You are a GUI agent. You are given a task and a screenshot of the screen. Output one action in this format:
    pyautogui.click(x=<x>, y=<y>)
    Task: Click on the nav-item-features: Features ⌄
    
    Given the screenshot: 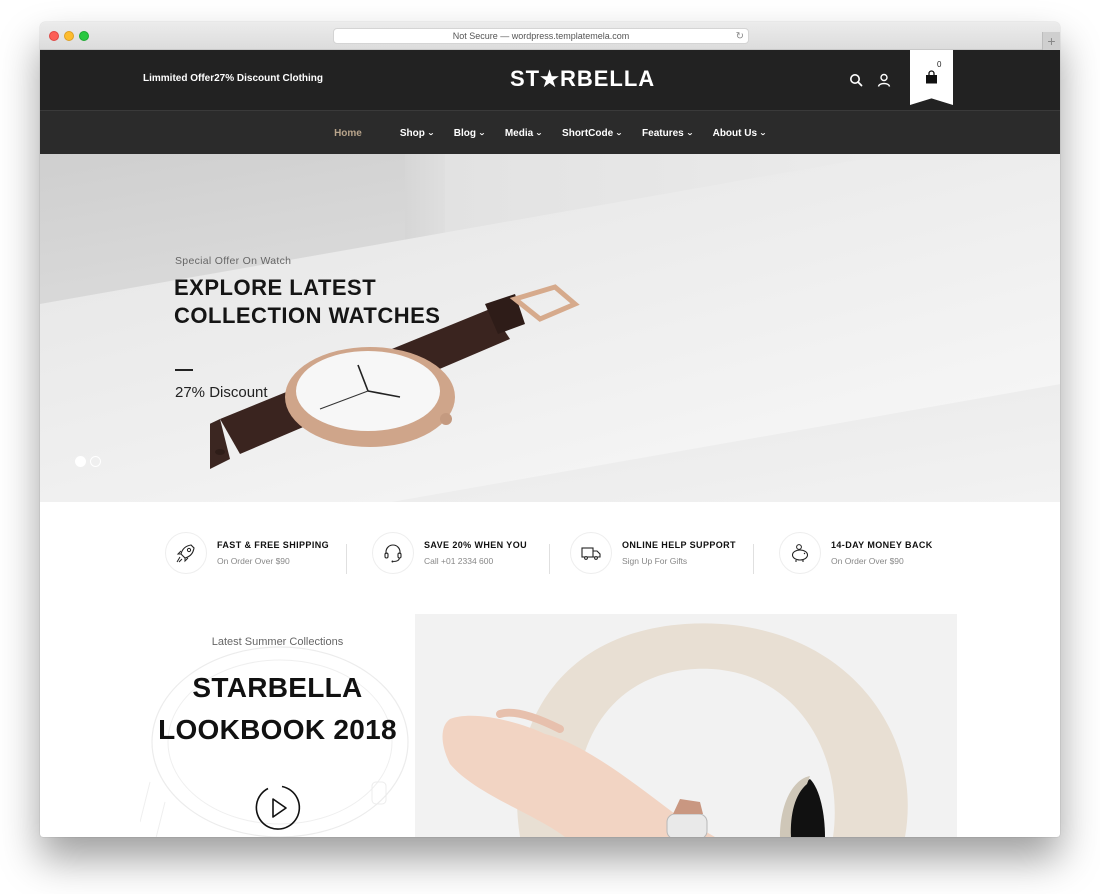 What is the action you would take?
    pyautogui.click(x=667, y=133)
    